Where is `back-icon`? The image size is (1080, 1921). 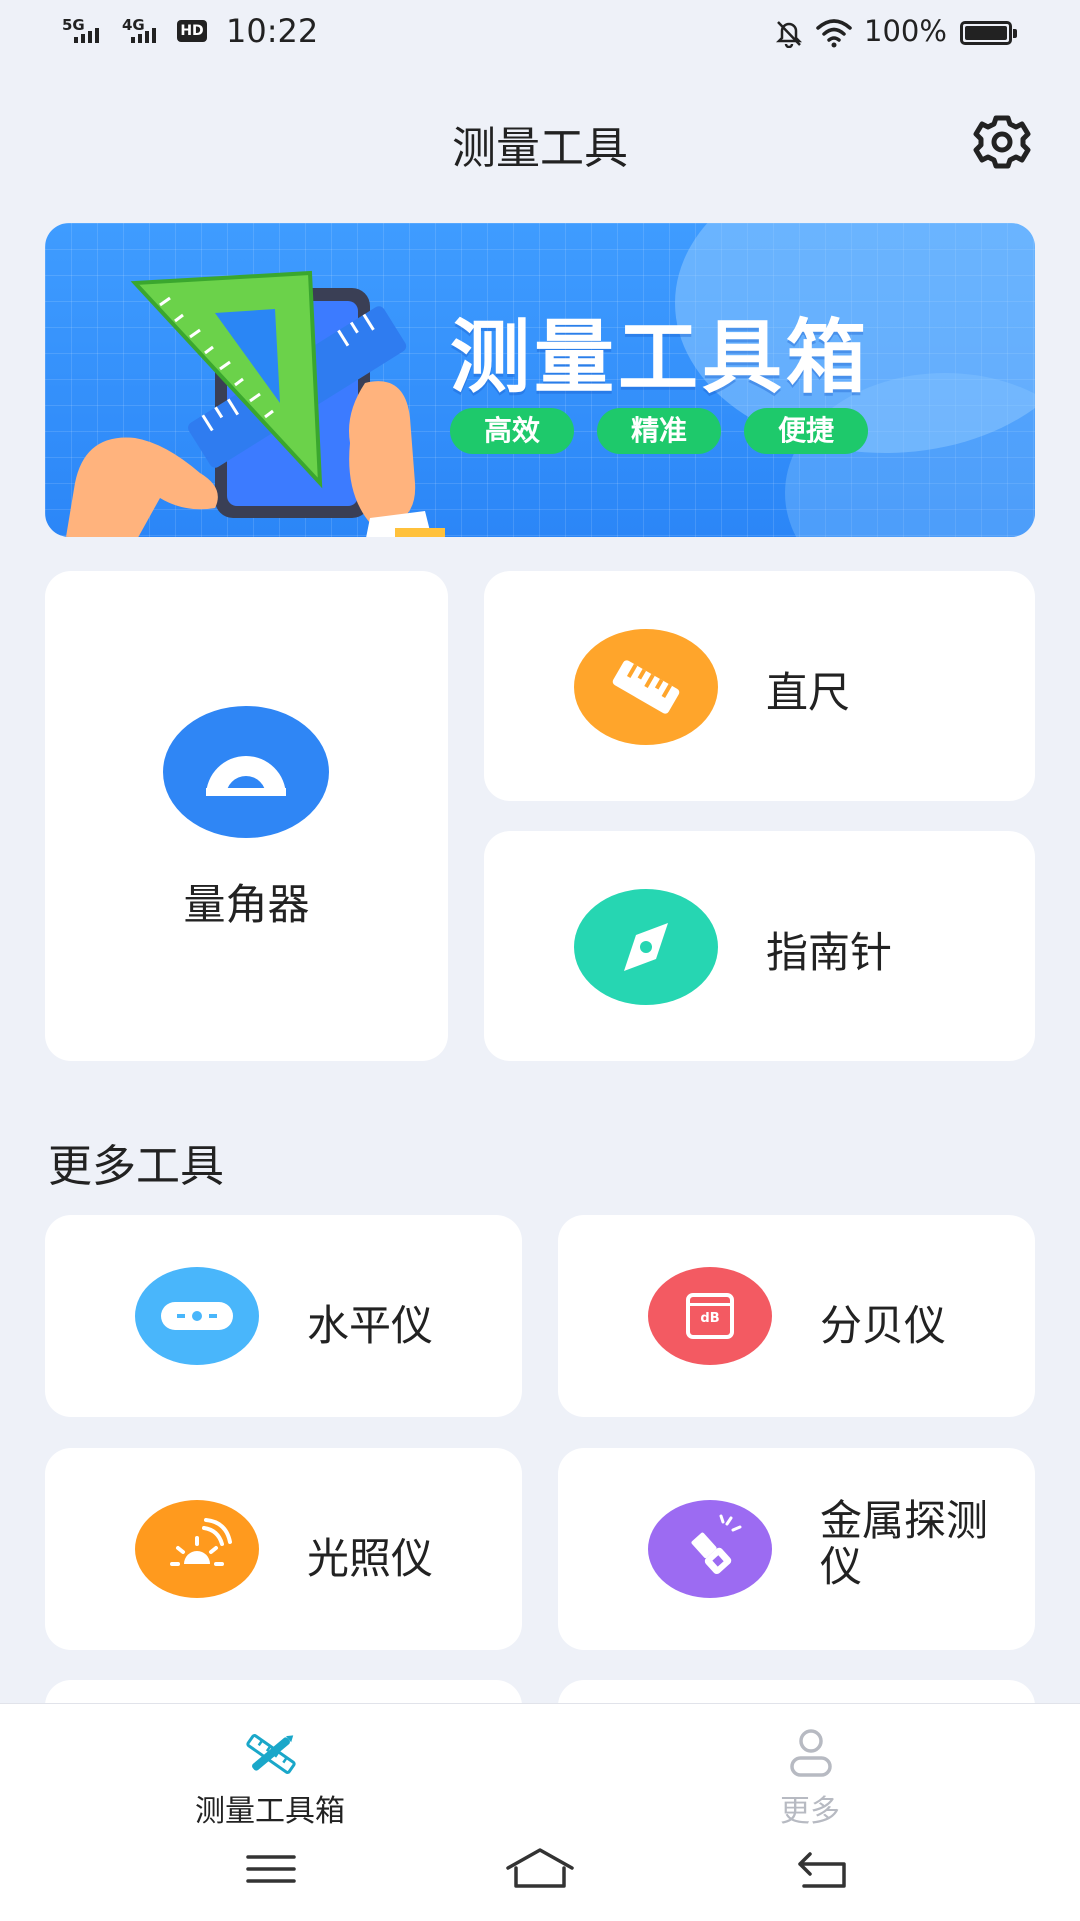
back-icon is located at coordinates (824, 1869).